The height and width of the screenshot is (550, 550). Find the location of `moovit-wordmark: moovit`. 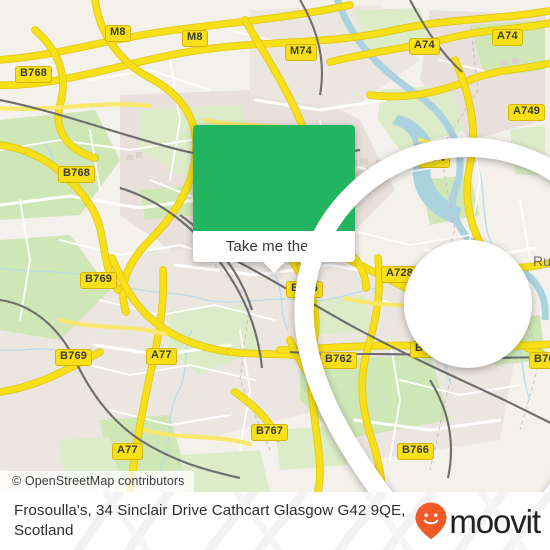

moovit-wordmark: moovit is located at coordinates (495, 521).